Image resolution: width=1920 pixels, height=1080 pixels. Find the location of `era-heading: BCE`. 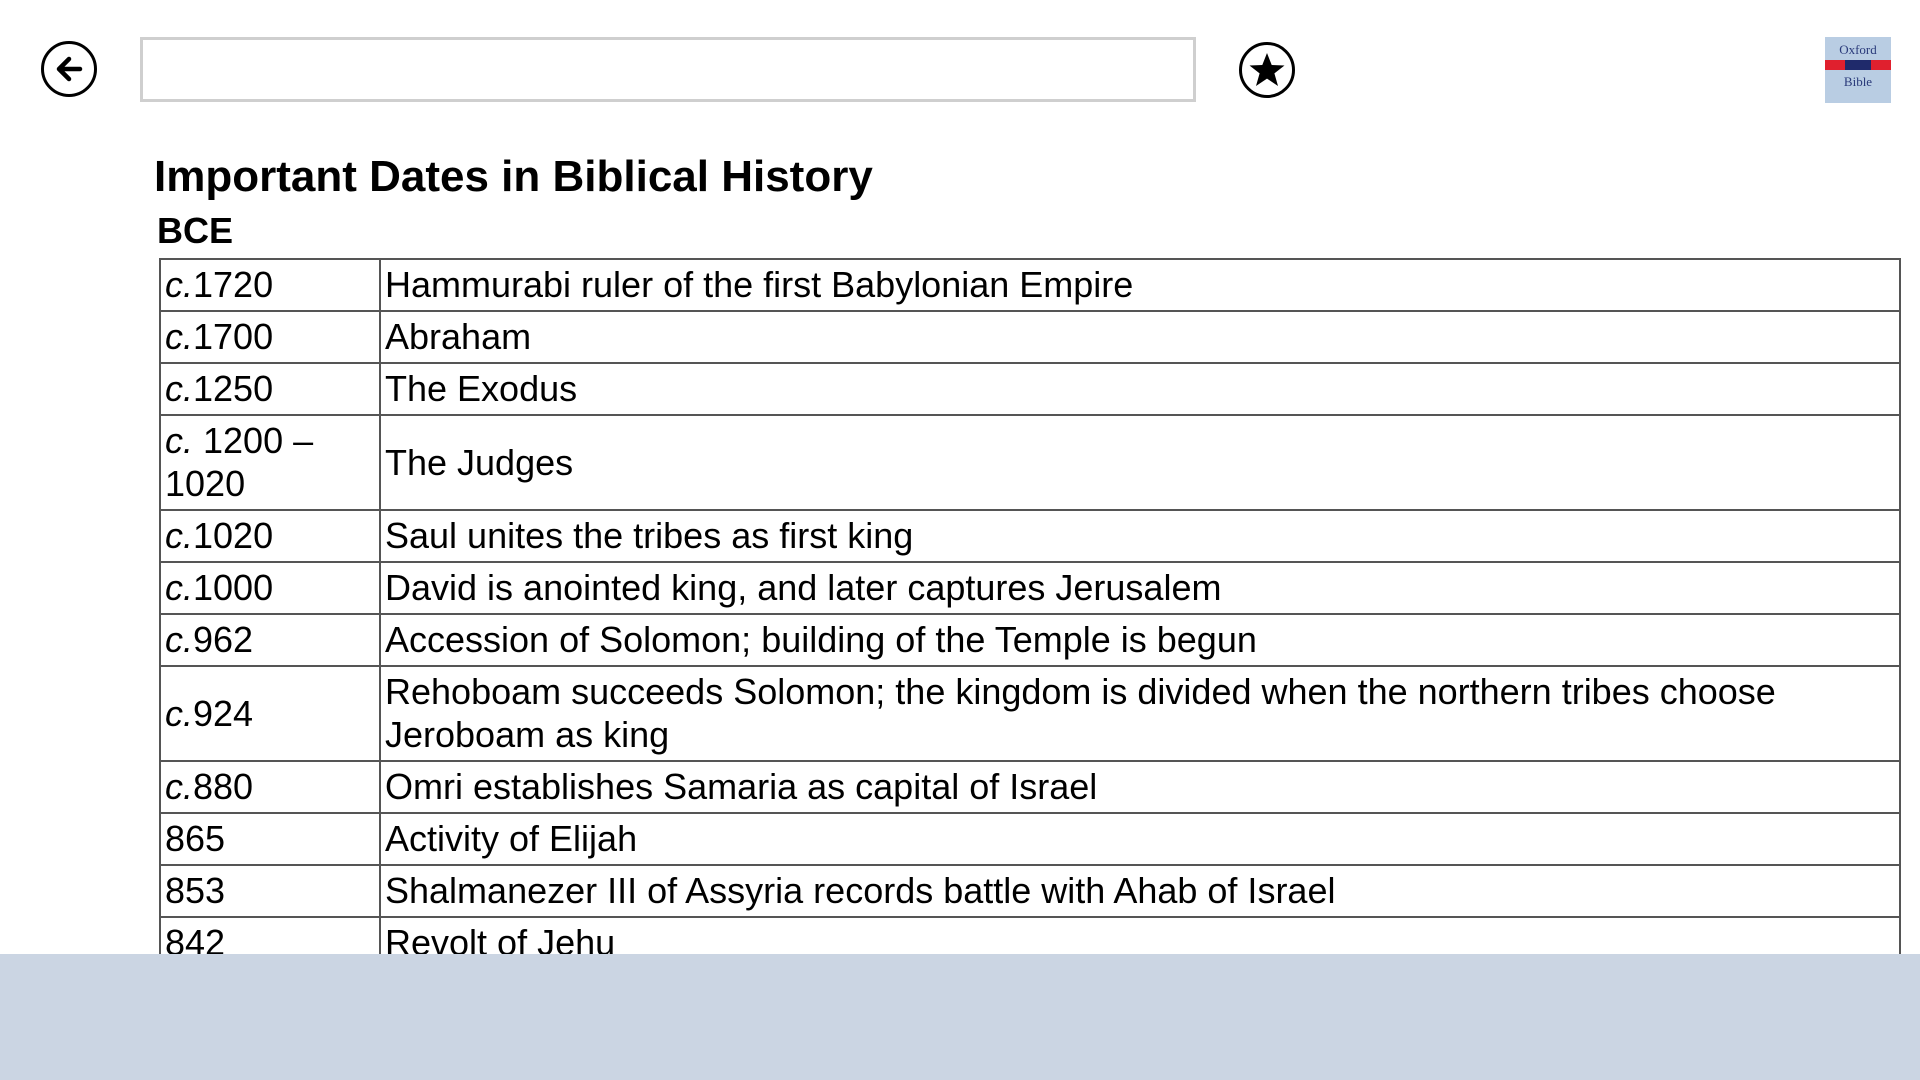

era-heading: BCE is located at coordinates (195, 230).